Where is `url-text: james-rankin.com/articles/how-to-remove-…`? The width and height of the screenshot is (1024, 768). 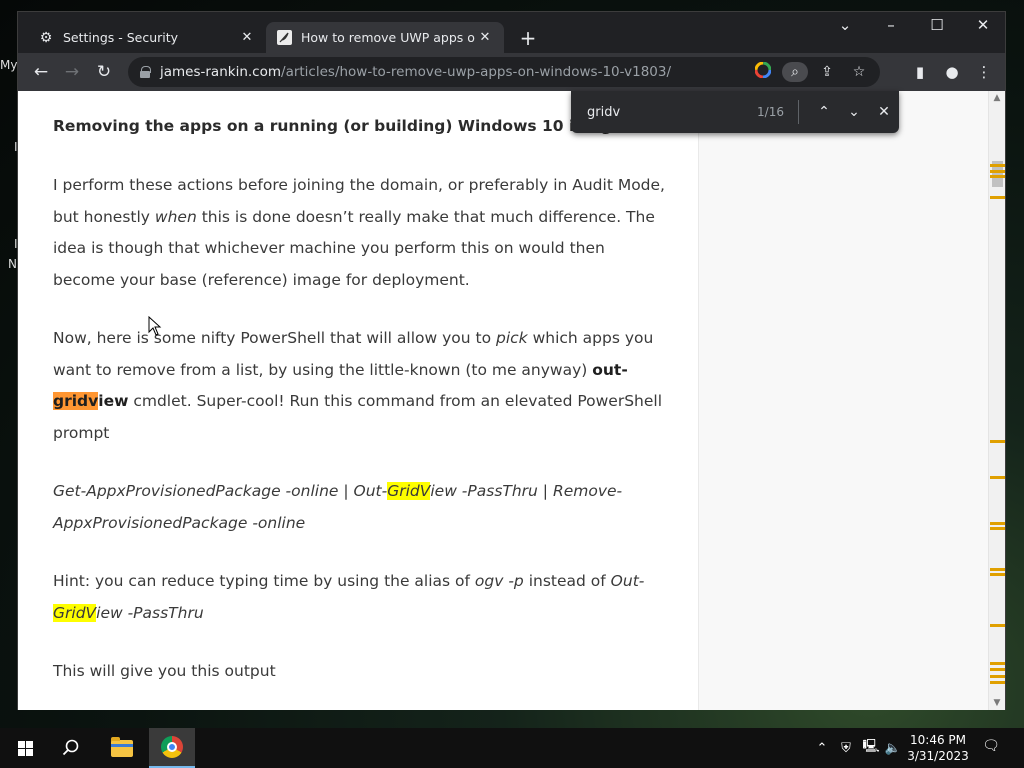
url-text: james-rankin.com/articles/how-to-remove-… is located at coordinates (415, 72).